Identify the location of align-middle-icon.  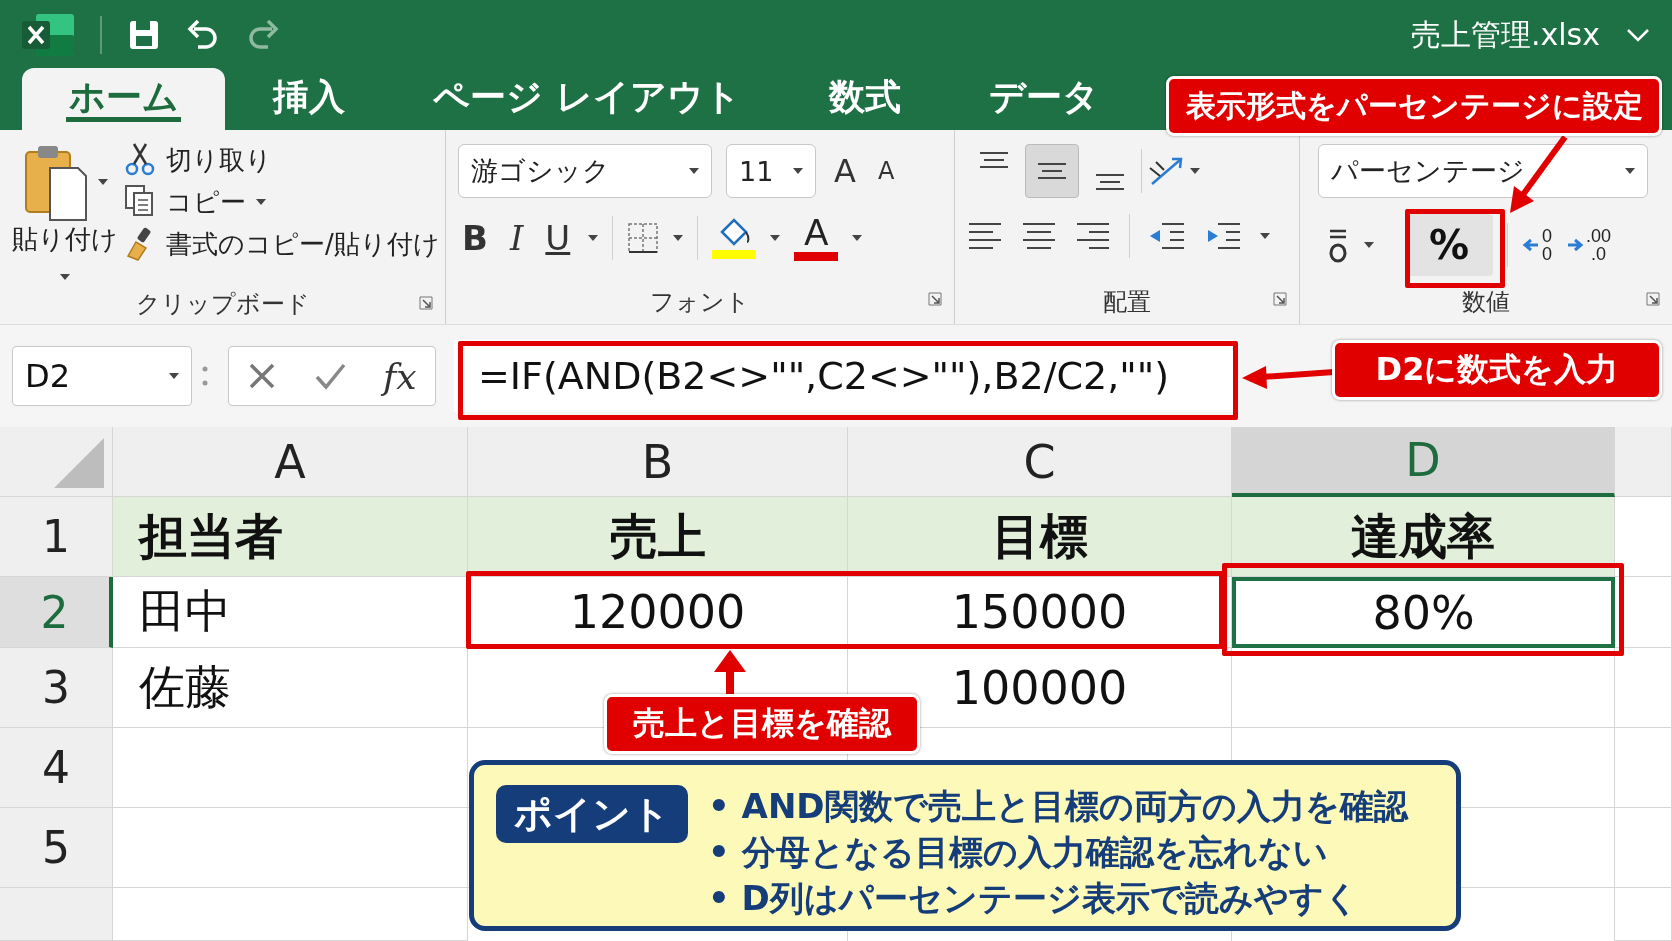
(1052, 171).